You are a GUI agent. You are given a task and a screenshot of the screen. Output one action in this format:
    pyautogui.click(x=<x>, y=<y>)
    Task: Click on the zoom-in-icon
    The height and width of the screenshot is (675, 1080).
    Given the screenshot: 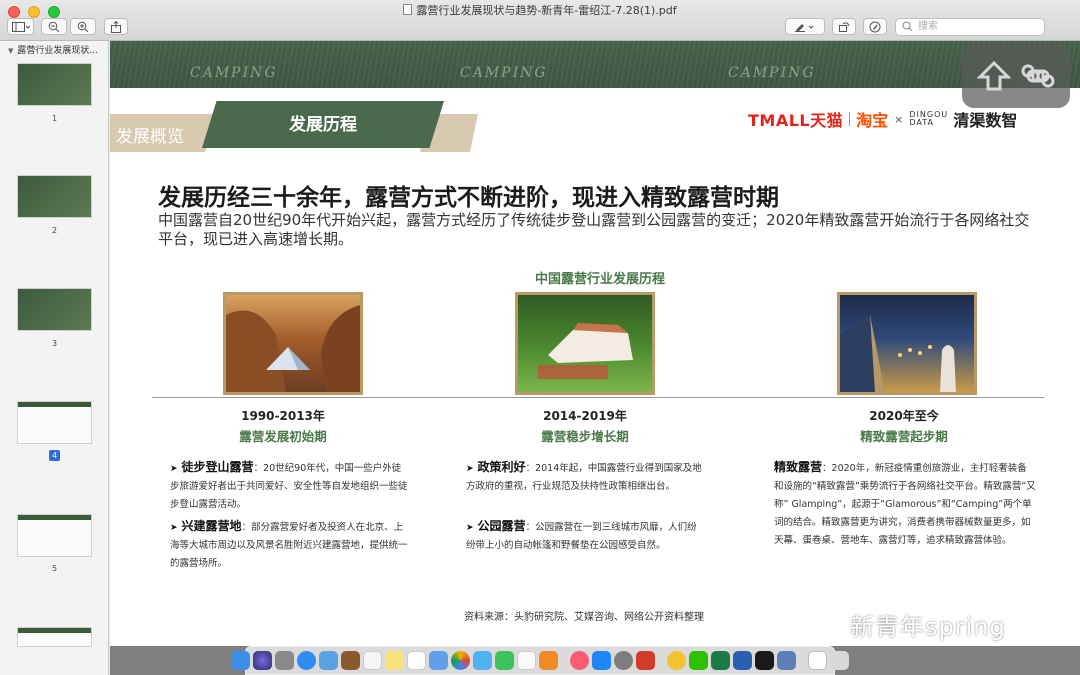 What is the action you would take?
    pyautogui.click(x=83, y=26)
    